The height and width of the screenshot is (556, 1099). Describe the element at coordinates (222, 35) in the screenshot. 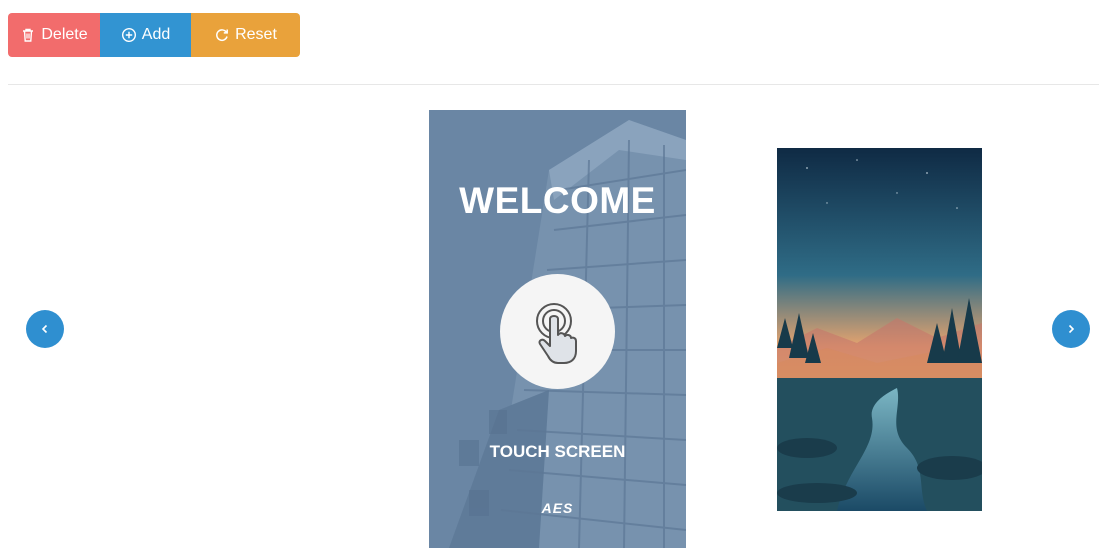

I see `refresh-icon` at that location.